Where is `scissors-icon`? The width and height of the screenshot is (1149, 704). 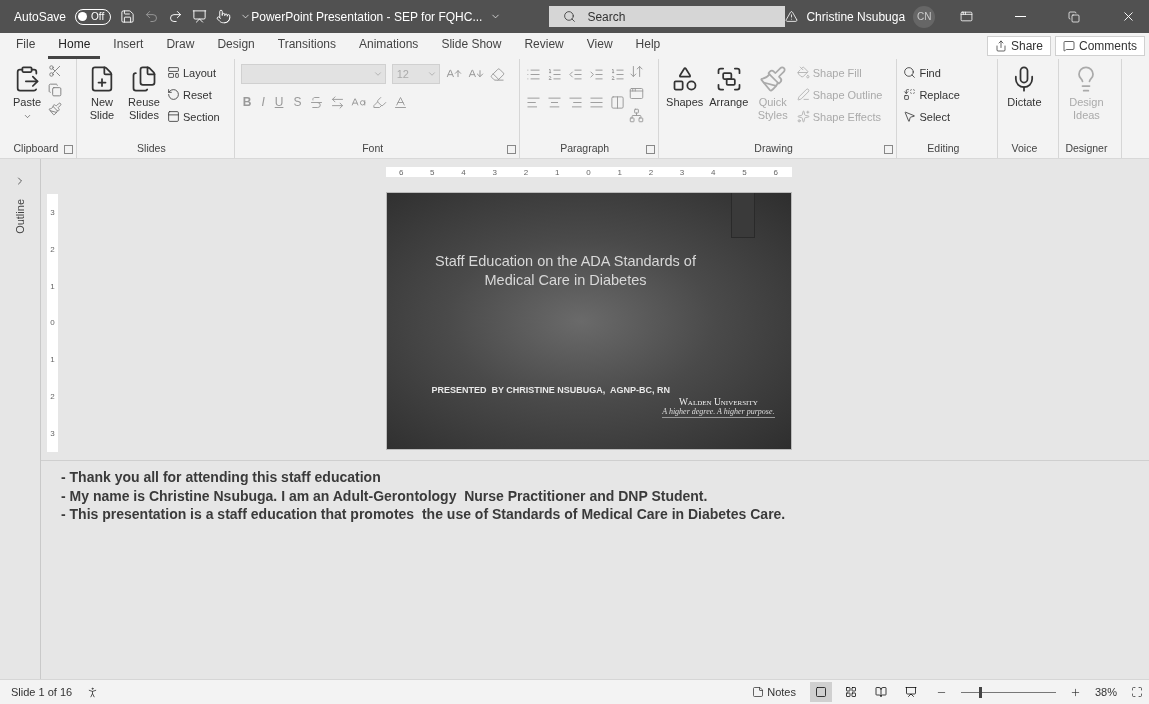 scissors-icon is located at coordinates (55, 71).